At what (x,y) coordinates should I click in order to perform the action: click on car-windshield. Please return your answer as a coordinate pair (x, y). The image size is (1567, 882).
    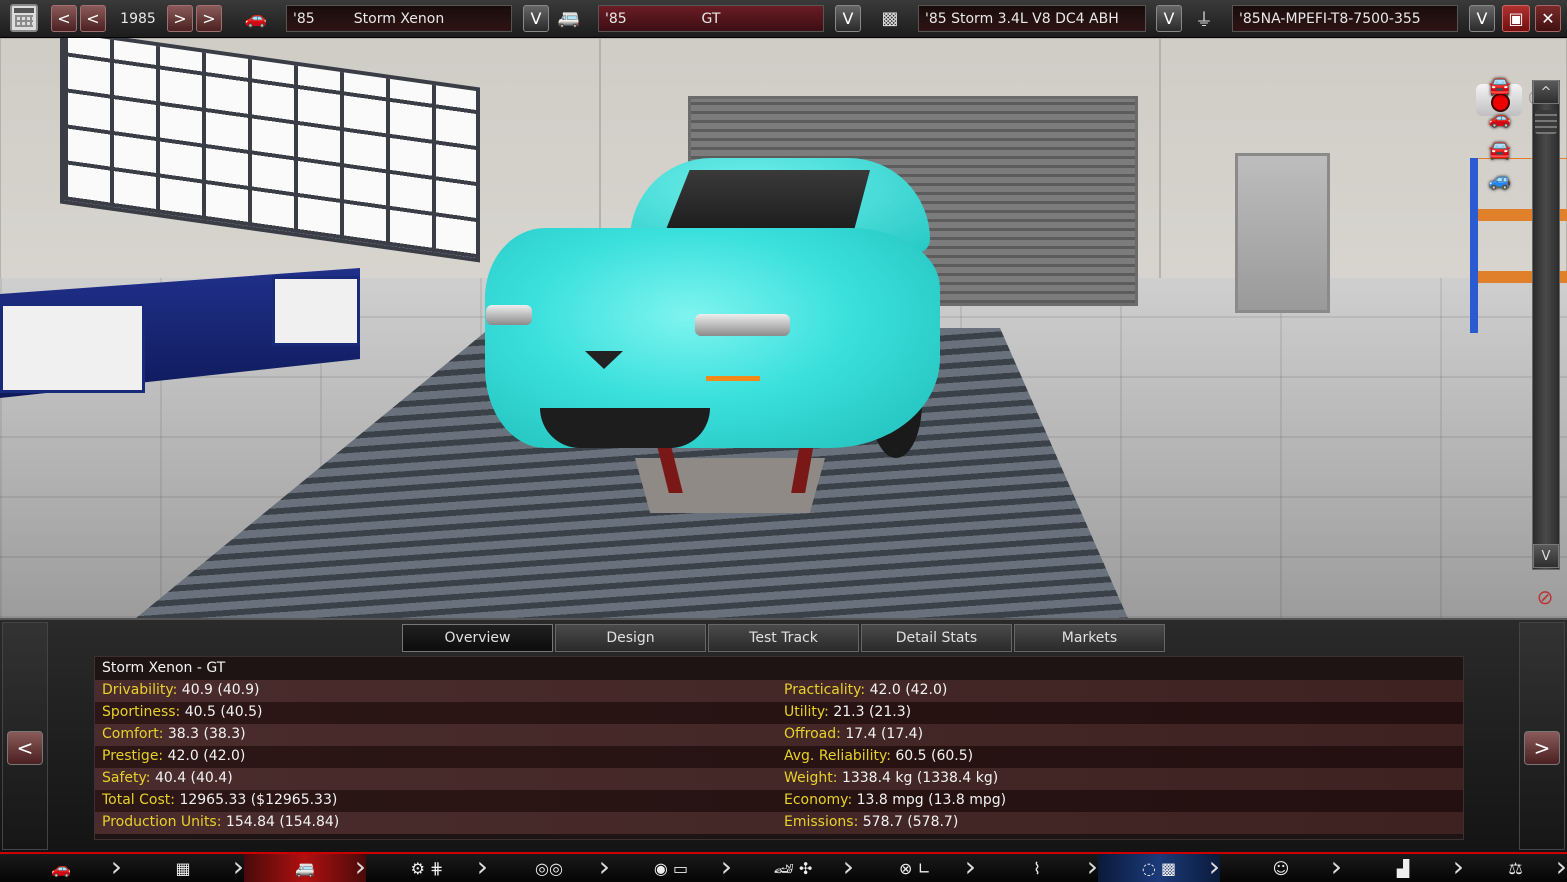
    Looking at the image, I should click on (767, 201).